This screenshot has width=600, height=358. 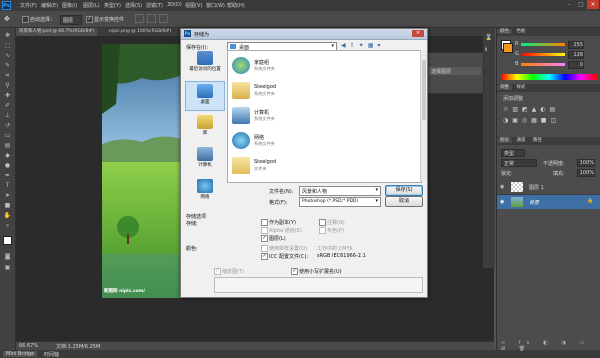 I want to click on pen-tool-icon: ✒, so click(x=7, y=175).